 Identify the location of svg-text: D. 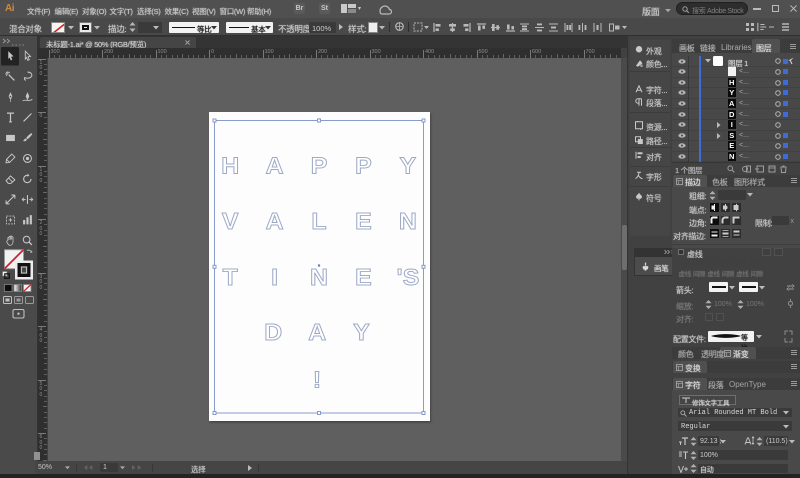
(273, 333).